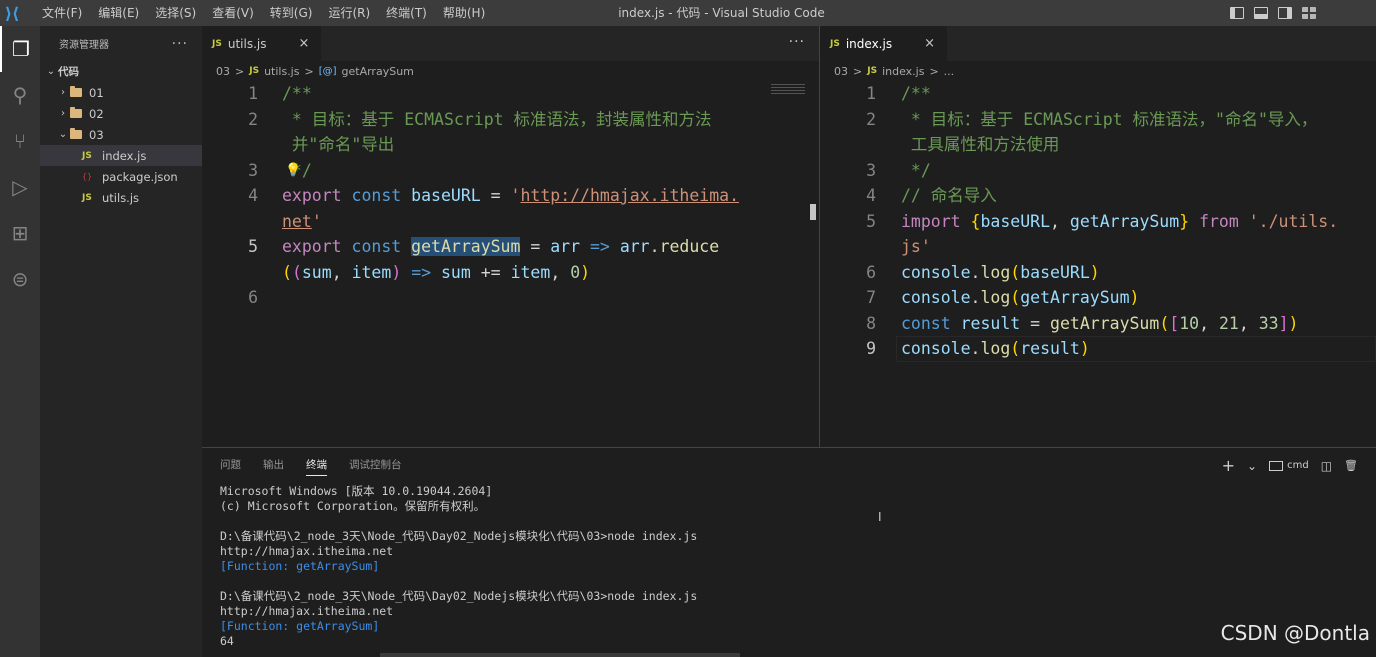  Describe the element at coordinates (1285, 13) in the screenshot. I see `toggle-secondary-sidebar-icon` at that location.